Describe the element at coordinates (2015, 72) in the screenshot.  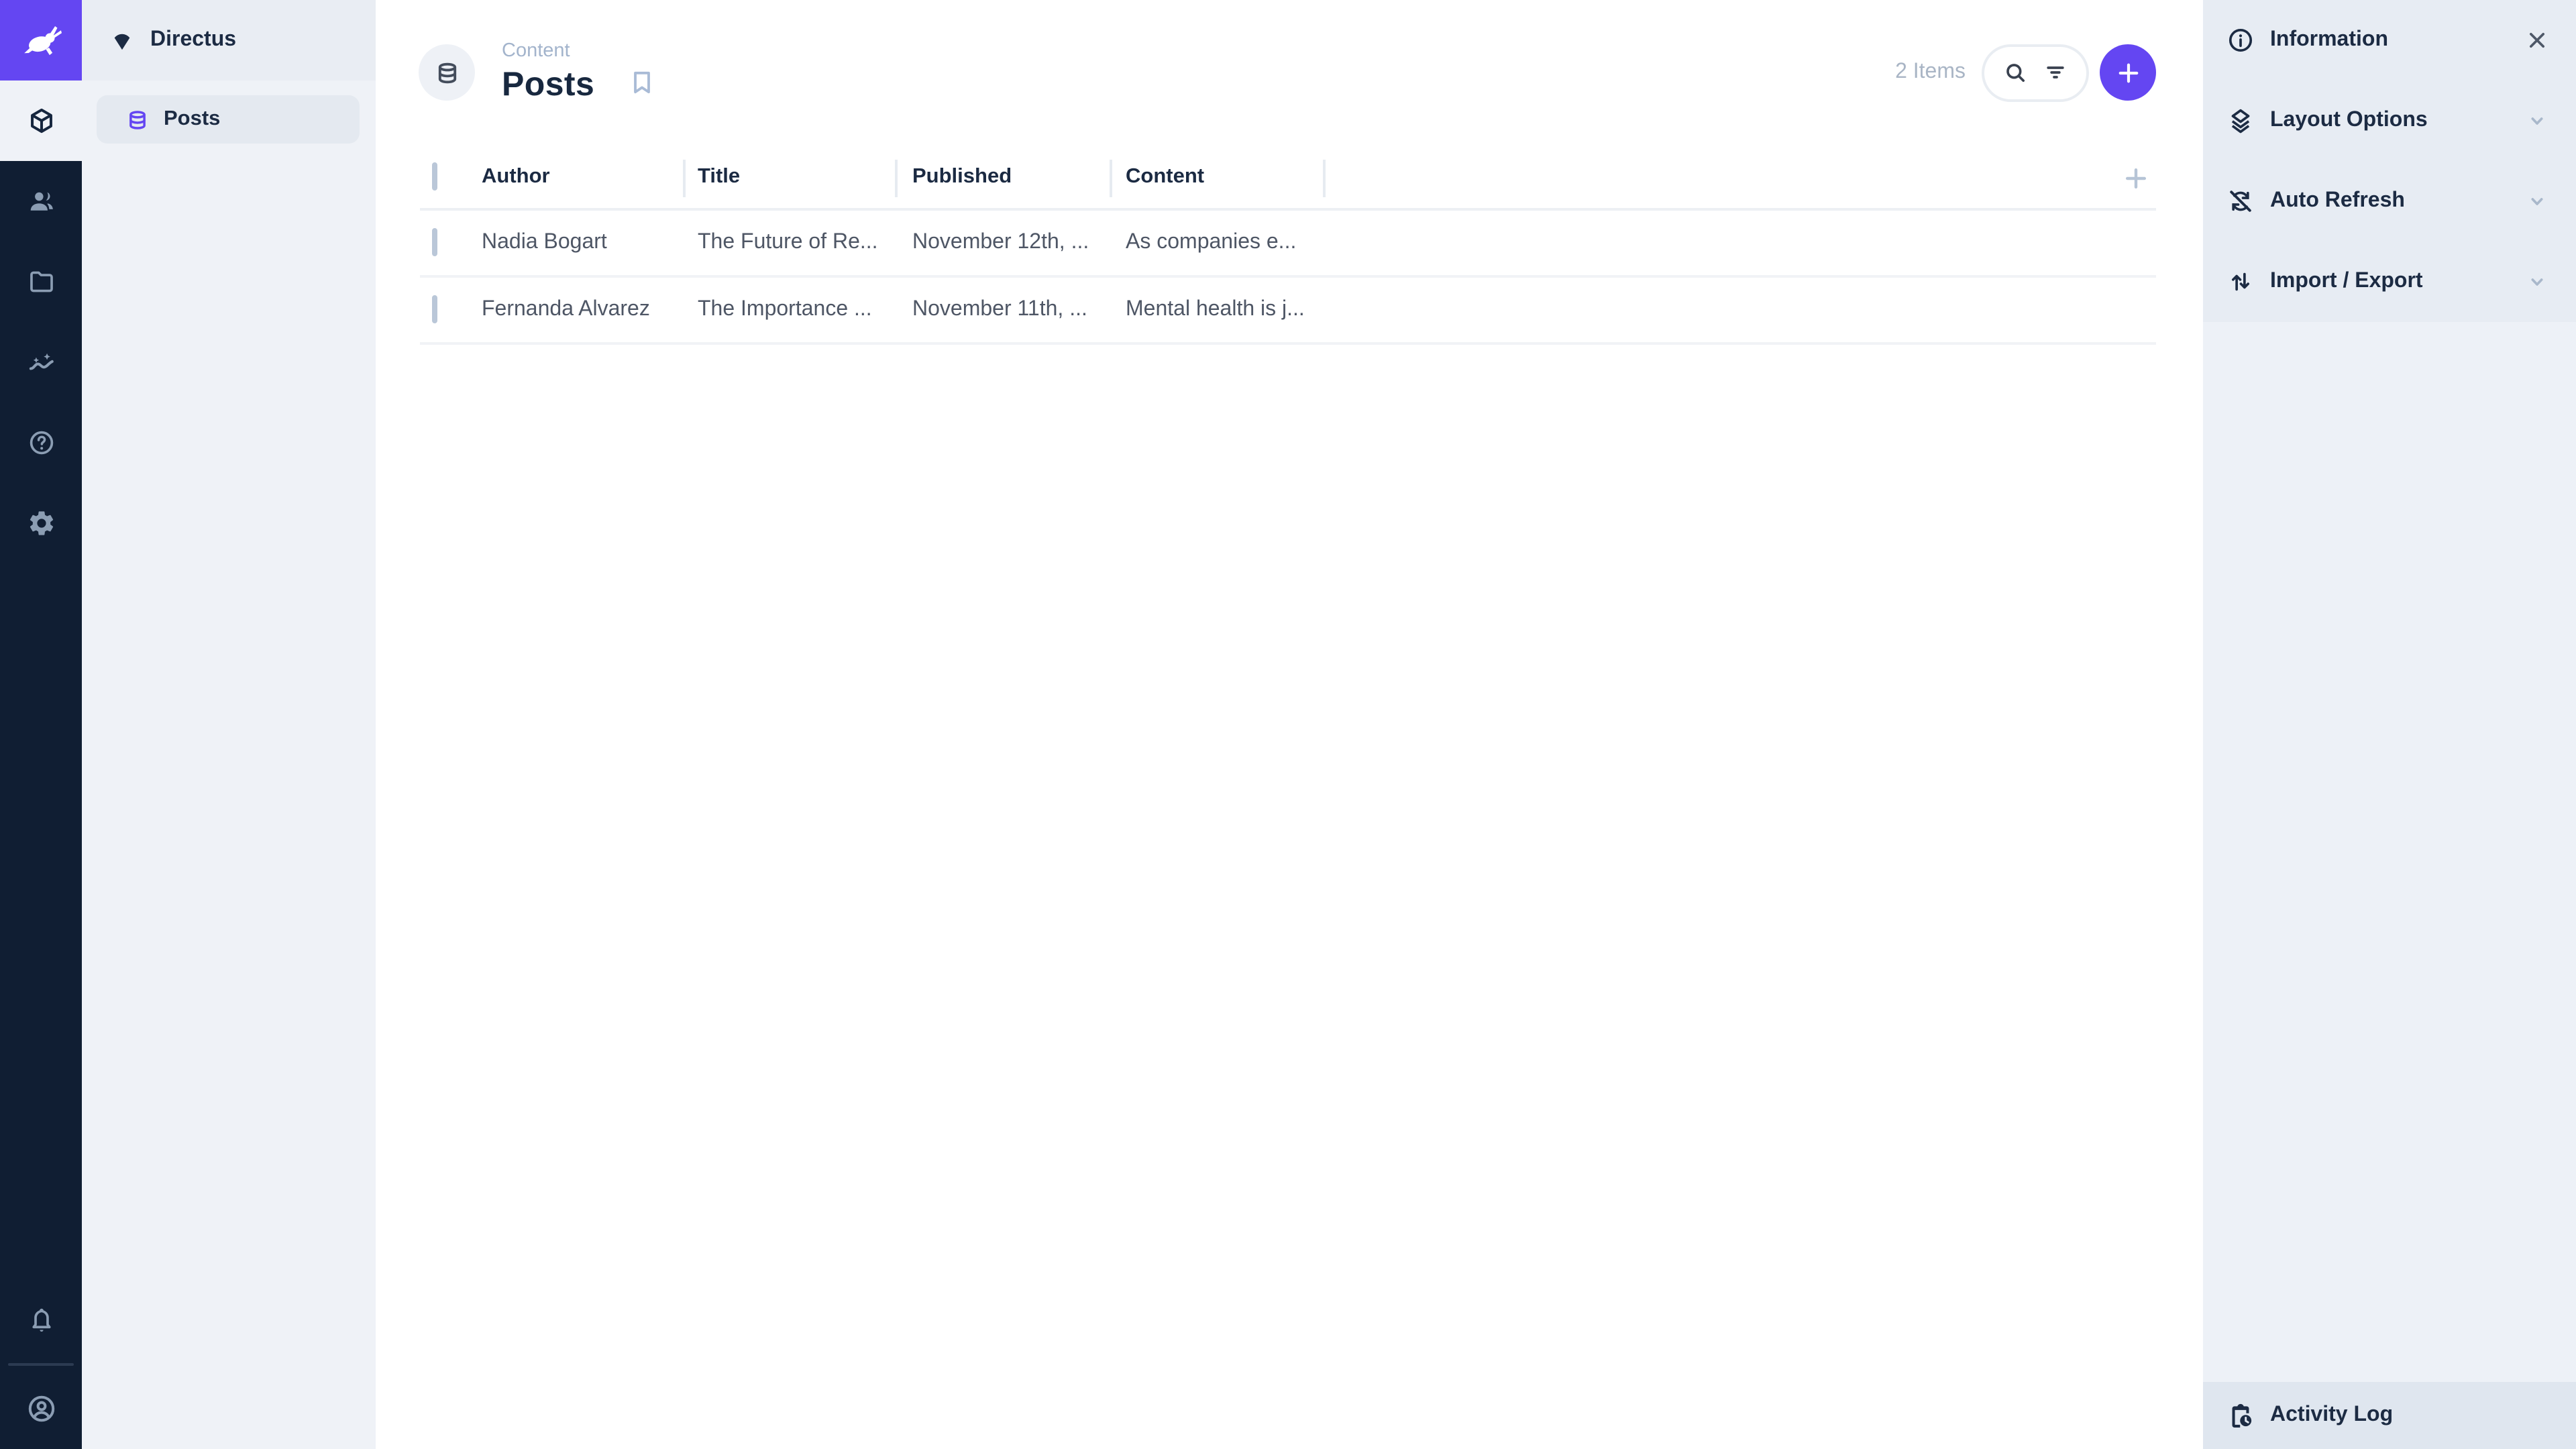
I see `search-icon` at that location.